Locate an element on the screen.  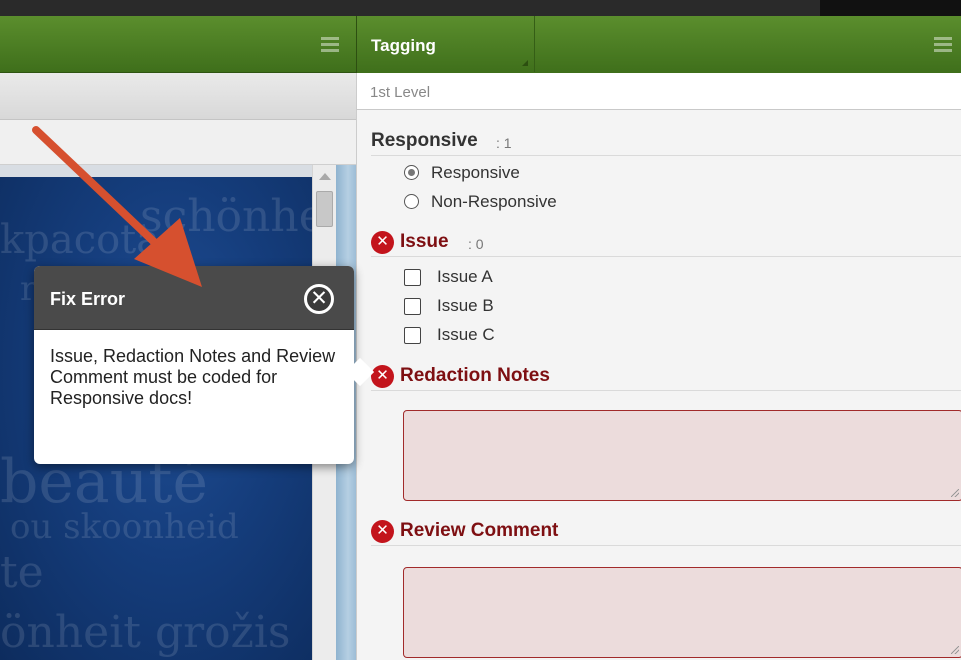
radio-unselected-icon is located at coordinates (411, 201).